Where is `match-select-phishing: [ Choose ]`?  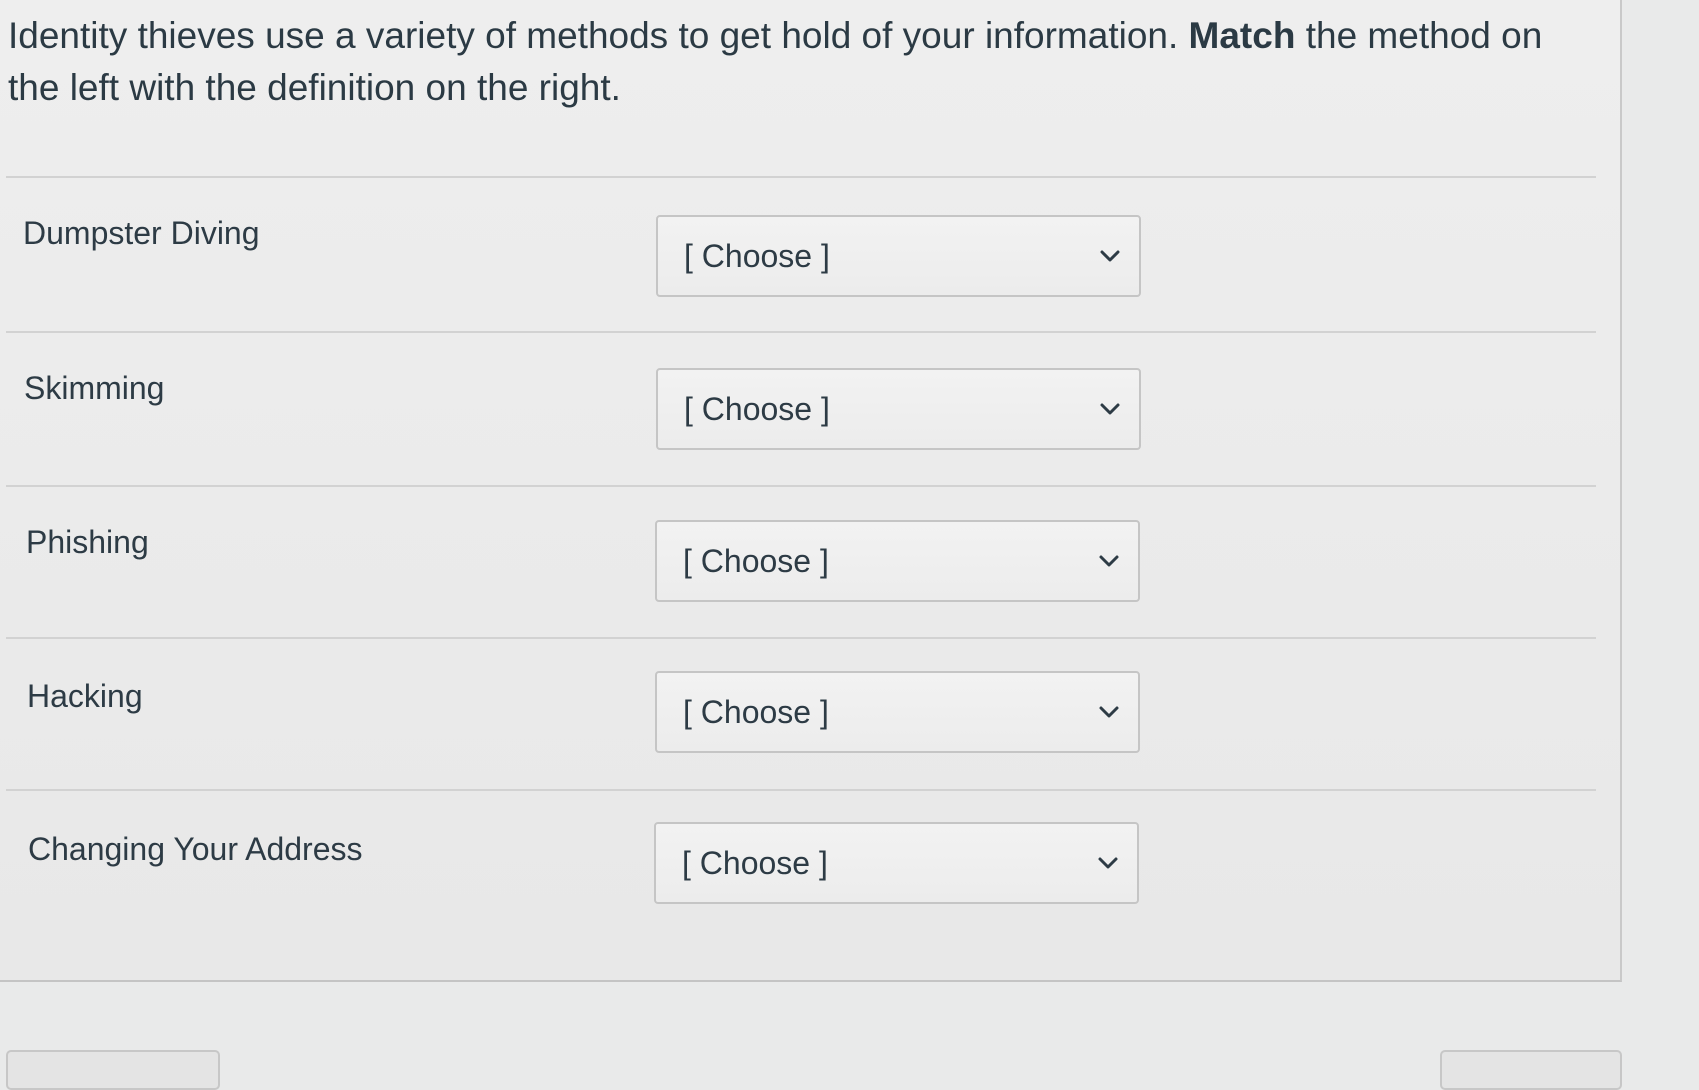 match-select-phishing: [ Choose ] is located at coordinates (897, 561).